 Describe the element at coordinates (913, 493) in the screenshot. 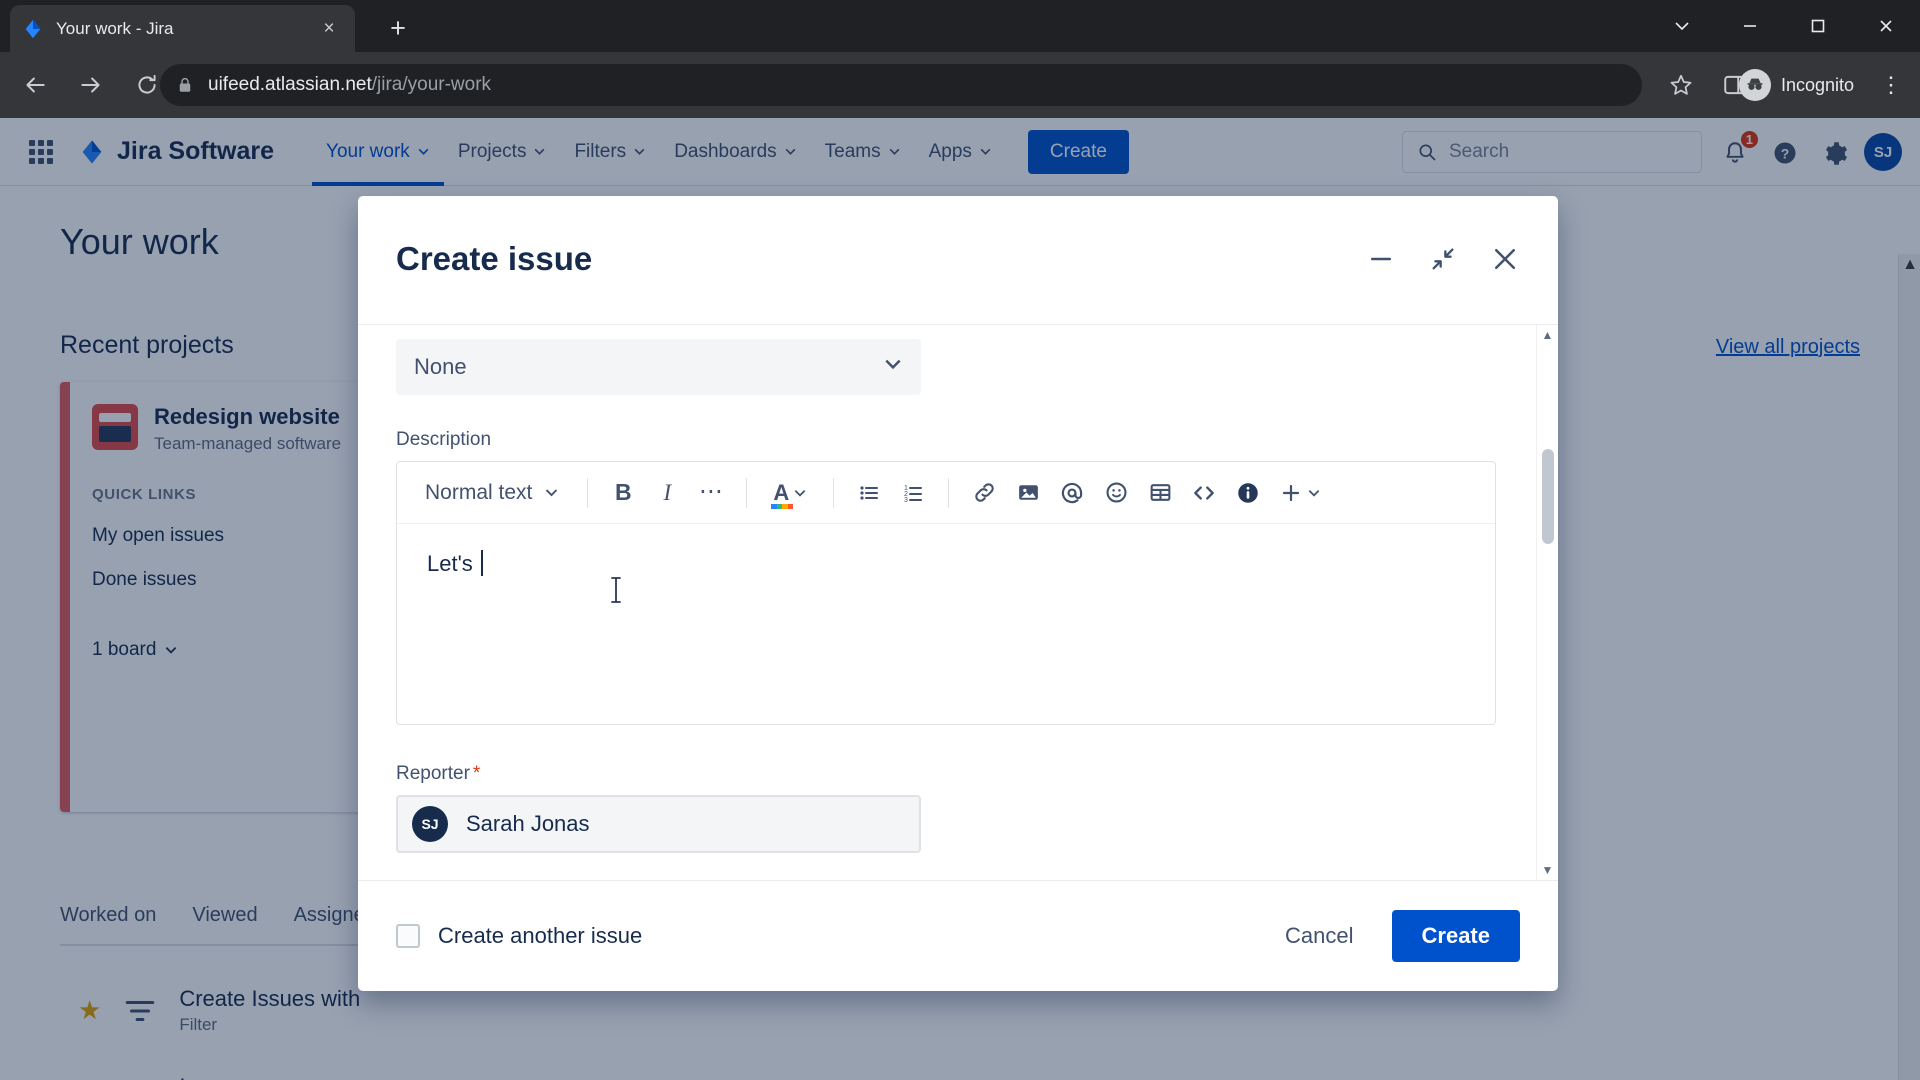

I see `numbered-list-icon: 123` at that location.